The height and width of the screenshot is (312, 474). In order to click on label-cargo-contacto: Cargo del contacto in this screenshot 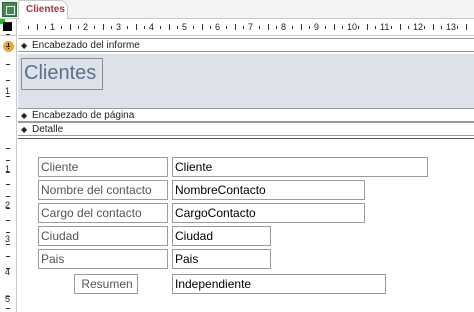, I will do `click(103, 213)`.